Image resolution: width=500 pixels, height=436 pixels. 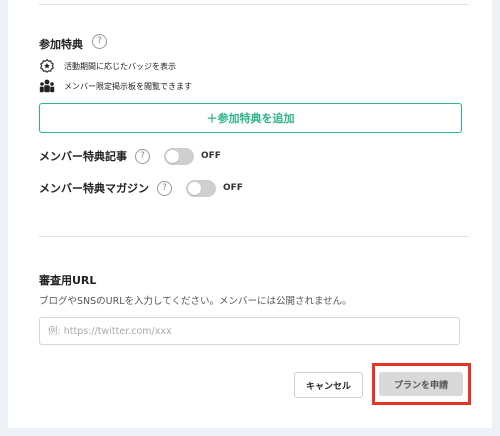 I want to click on toggle-label: メンバー特典記事, so click(x=83, y=156).